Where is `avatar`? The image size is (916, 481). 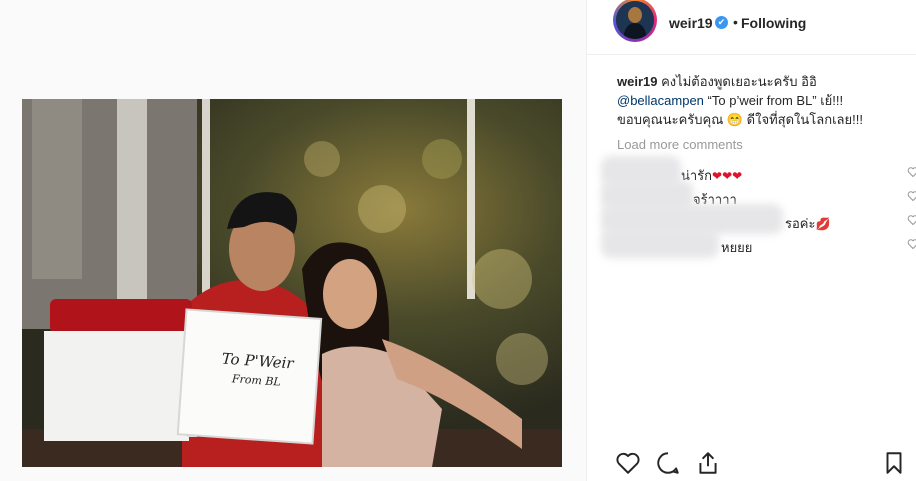
avatar is located at coordinates (635, 20).